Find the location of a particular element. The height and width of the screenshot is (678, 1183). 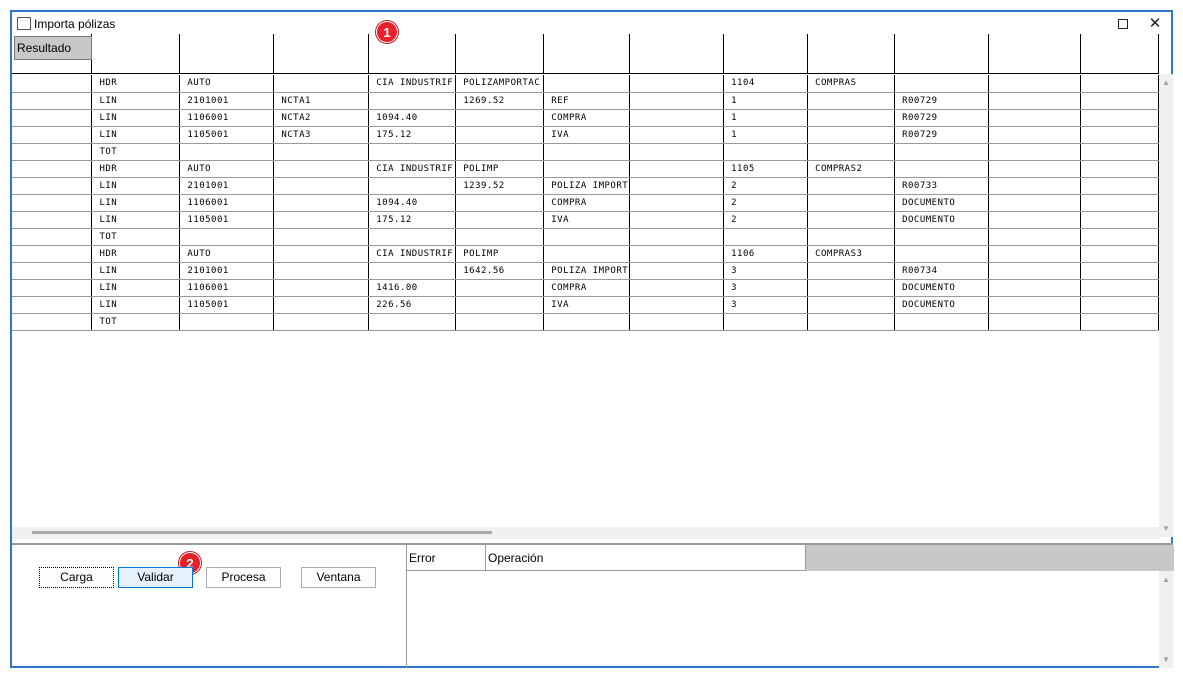

table-cell: NCTA2 is located at coordinates (321, 118).